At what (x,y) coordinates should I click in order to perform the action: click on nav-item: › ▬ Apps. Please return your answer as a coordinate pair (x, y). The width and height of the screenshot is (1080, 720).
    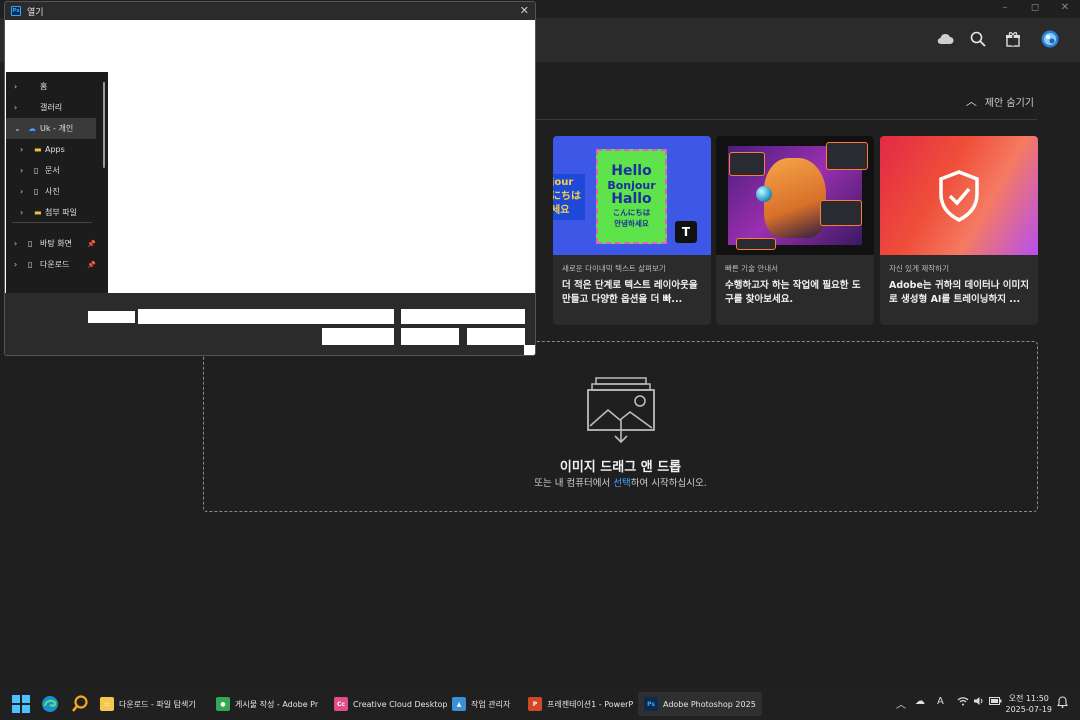
    Looking at the image, I should click on (56, 149).